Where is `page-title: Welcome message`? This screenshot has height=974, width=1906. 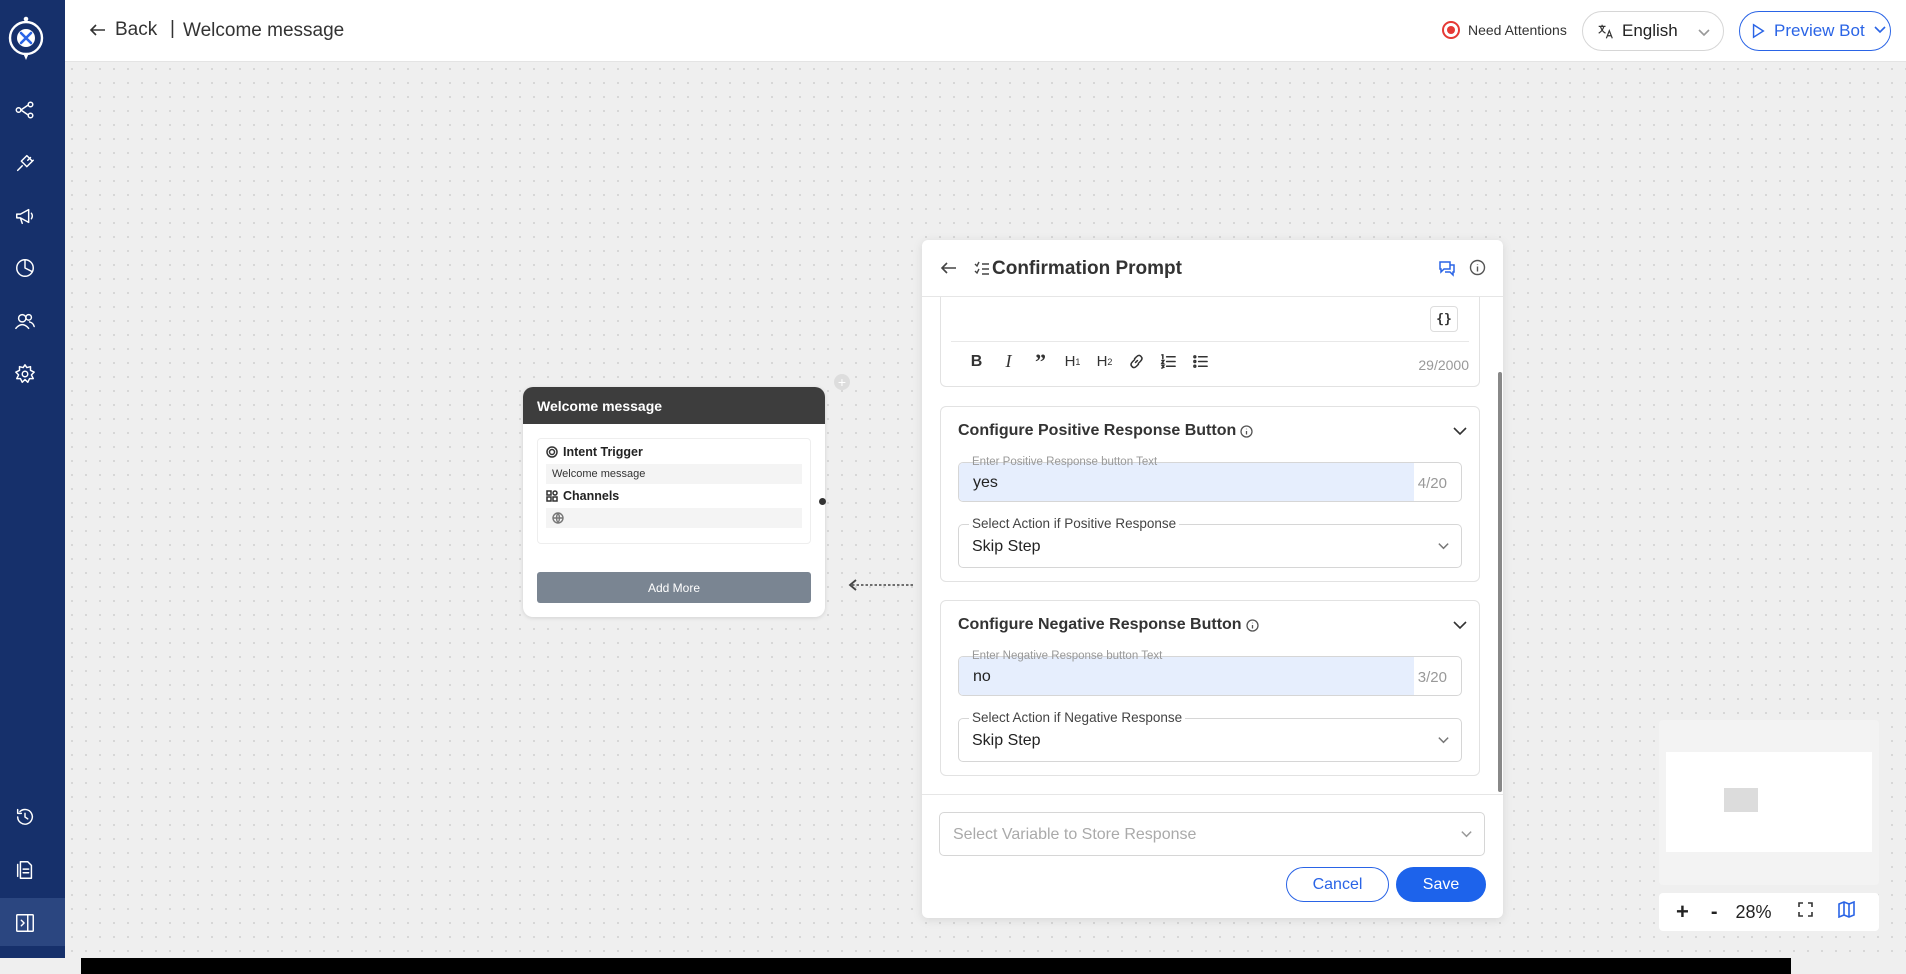
page-title: Welcome message is located at coordinates (264, 30).